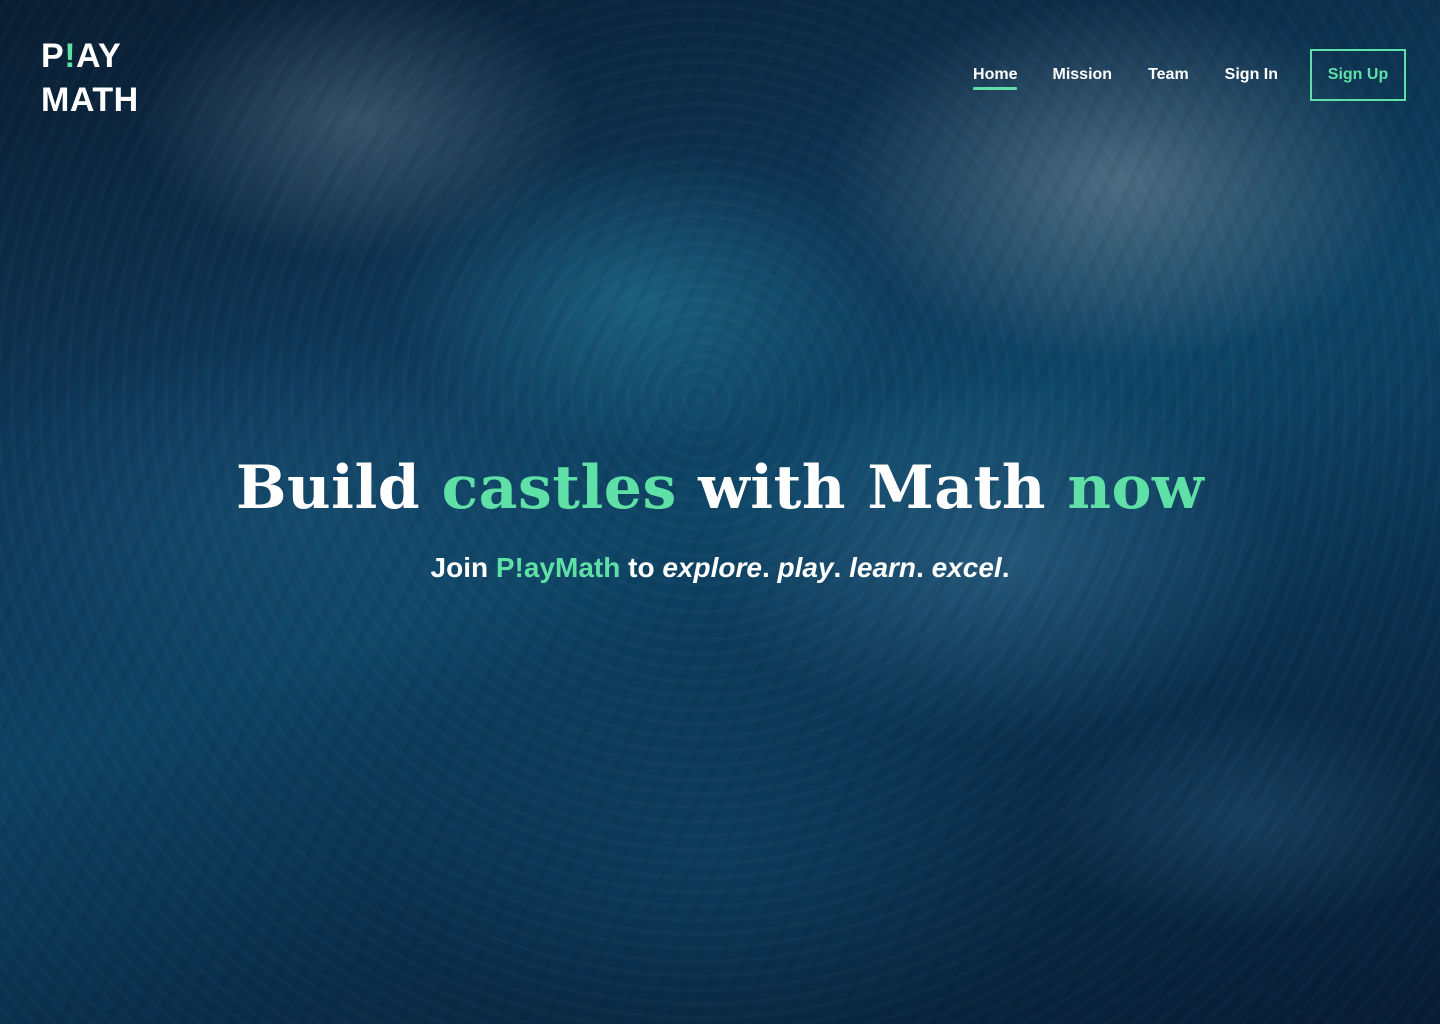 The height and width of the screenshot is (1024, 1440). Describe the element at coordinates (90, 100) in the screenshot. I see `logo-line-2: MATH` at that location.